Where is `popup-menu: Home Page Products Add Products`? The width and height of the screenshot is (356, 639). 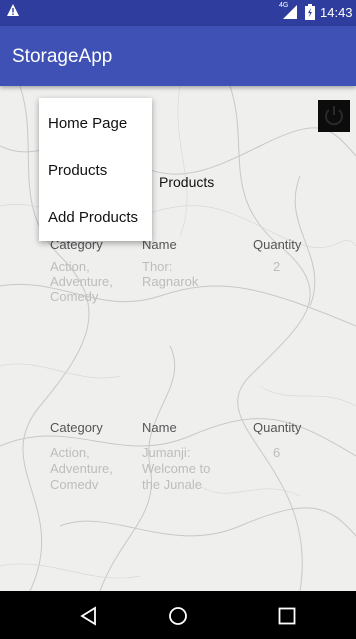 popup-menu: Home Page Products Add Products is located at coordinates (95, 169).